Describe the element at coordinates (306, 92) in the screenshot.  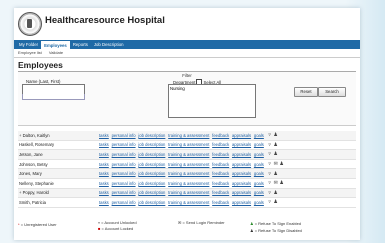
I see `reset-button: Reset` at that location.